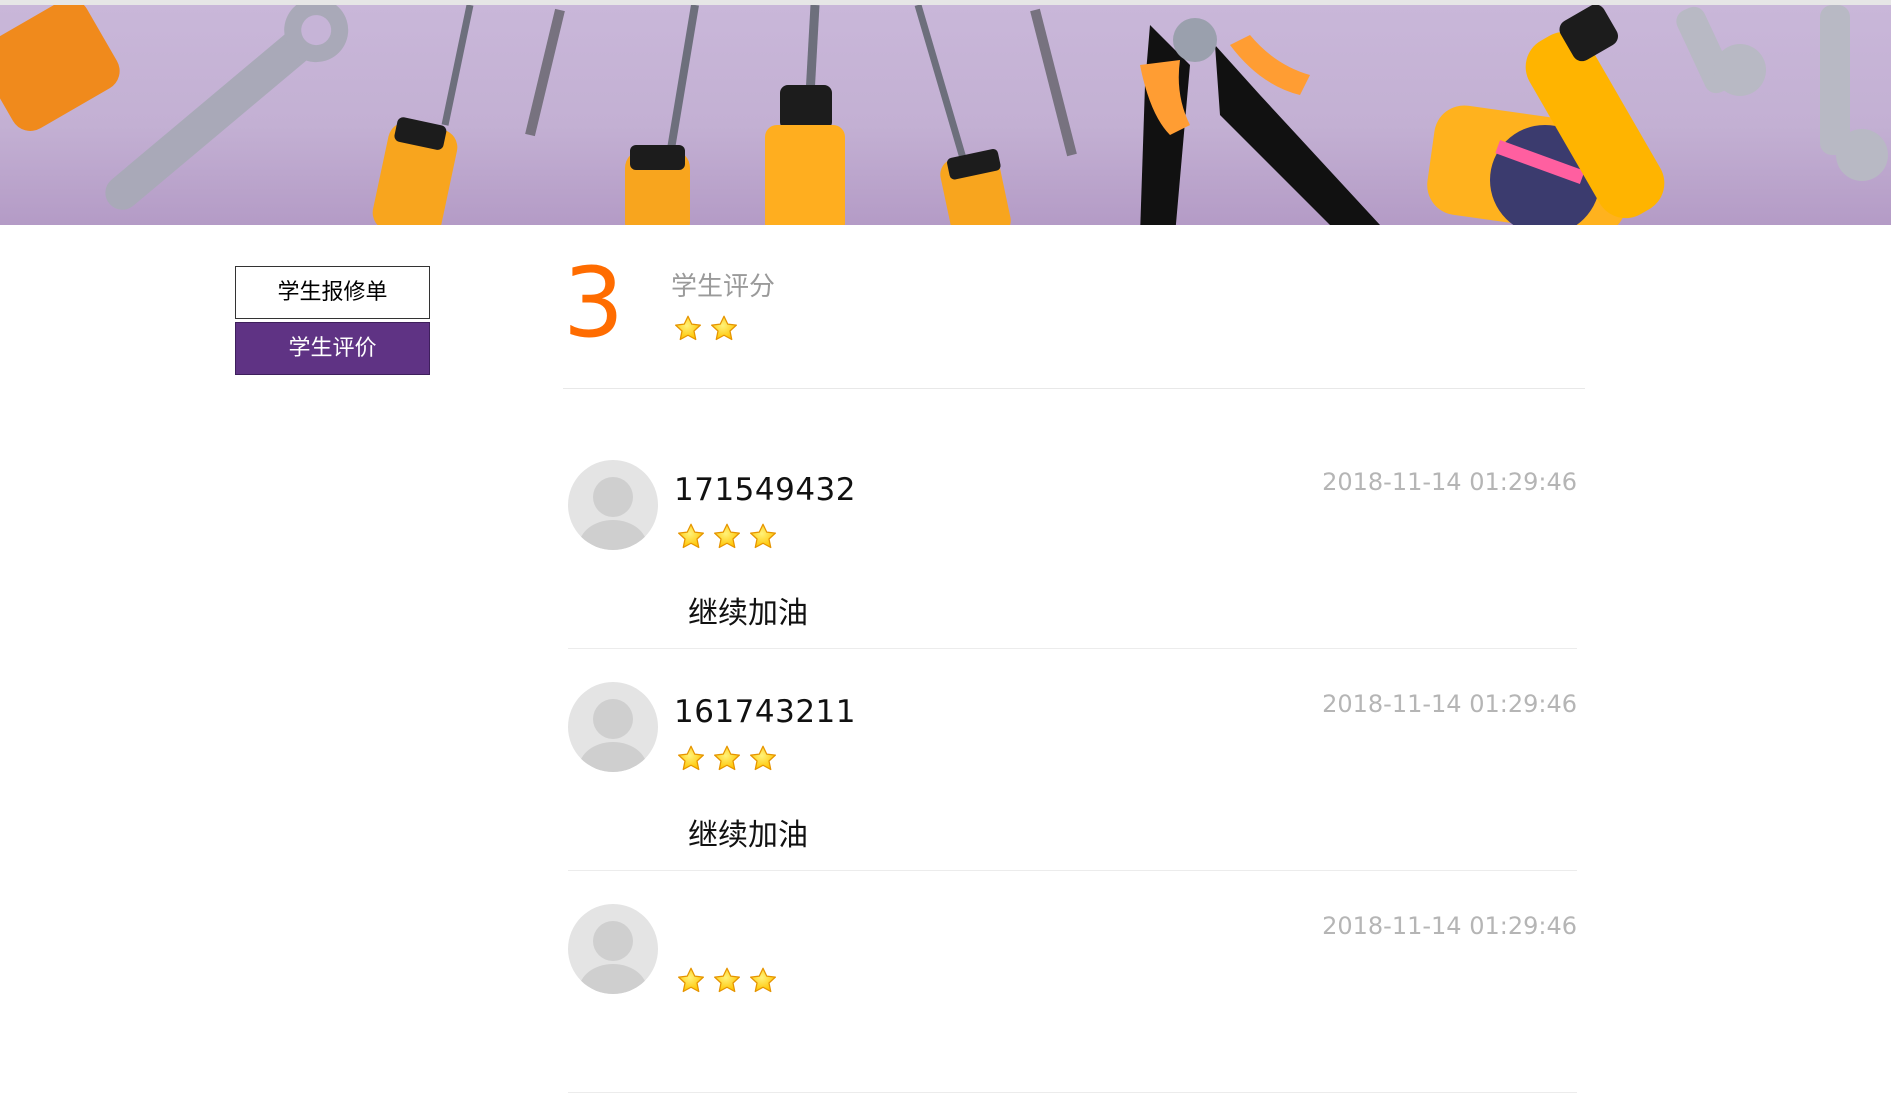 Image resolution: width=1891 pixels, height=1093 pixels. Describe the element at coordinates (1072, 760) in the screenshot. I see `review-item: 161743211 2018-11-14 01:29:46 继续加油` at that location.